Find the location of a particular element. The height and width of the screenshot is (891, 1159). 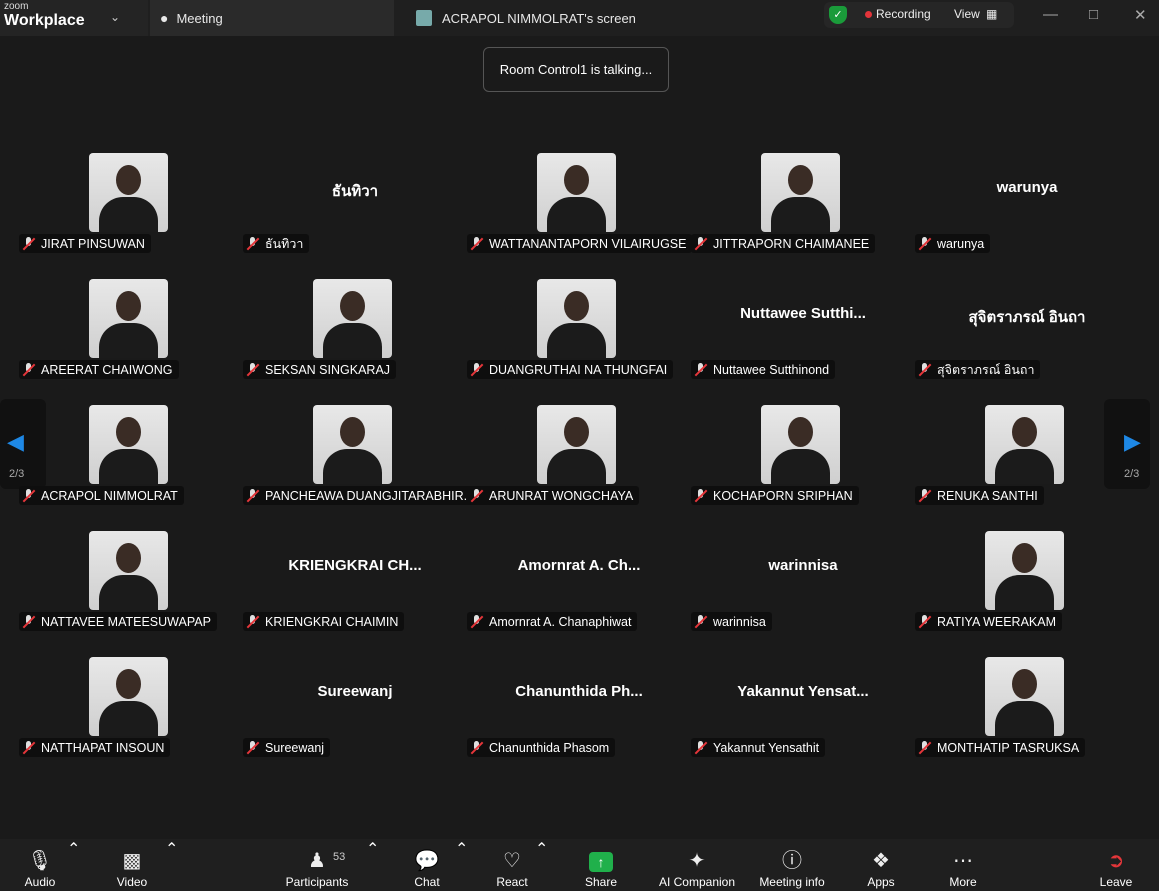

participant-tile: สุจิตราภรณ์ อินถา สุจิตราภรณ์ อินถา is located at coordinates (1027, 342).